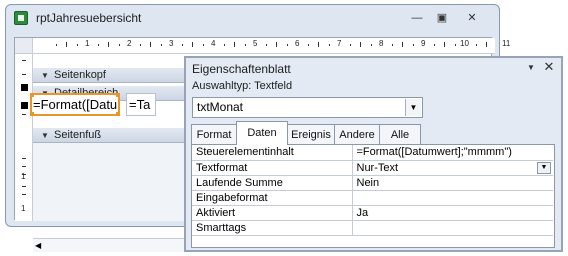 This screenshot has width=568, height=256. Describe the element at coordinates (506, 43) in the screenshot. I see `ruler-number: 11` at that location.